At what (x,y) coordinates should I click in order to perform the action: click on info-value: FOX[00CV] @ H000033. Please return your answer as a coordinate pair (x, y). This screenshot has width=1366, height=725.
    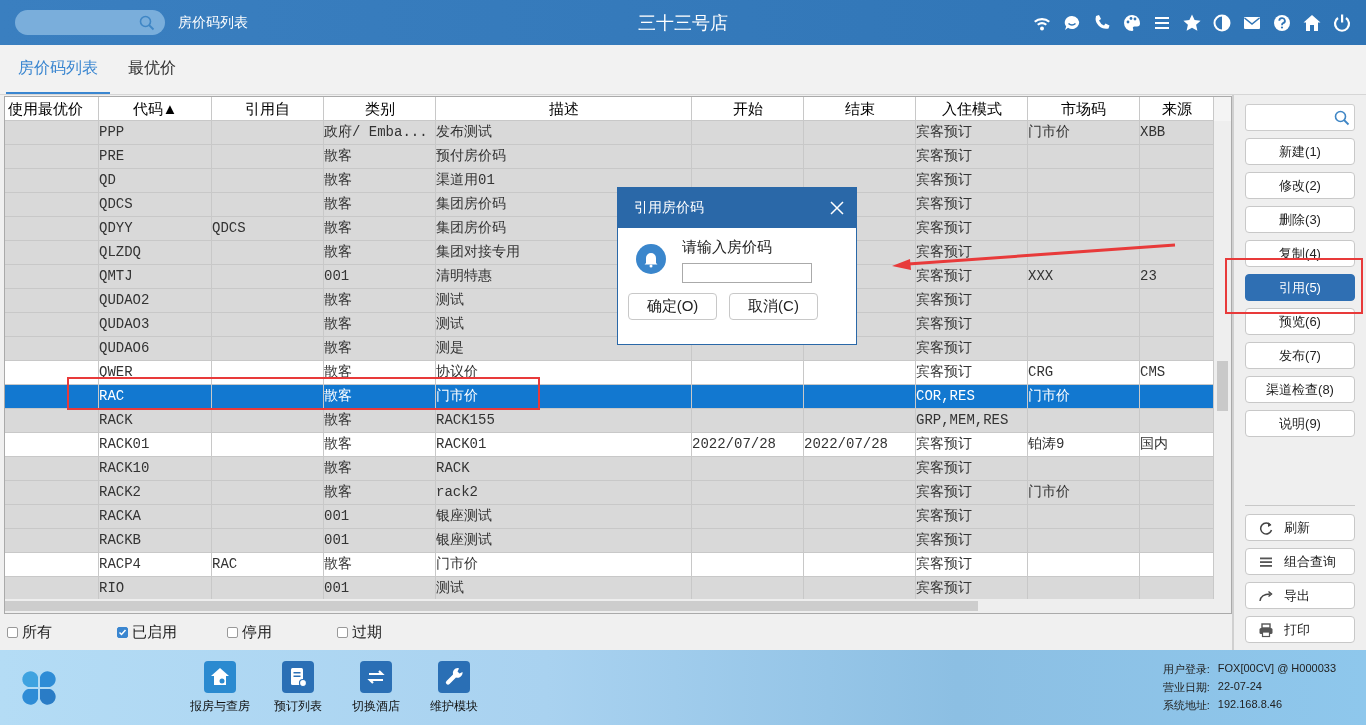
    Looking at the image, I should click on (1276, 669).